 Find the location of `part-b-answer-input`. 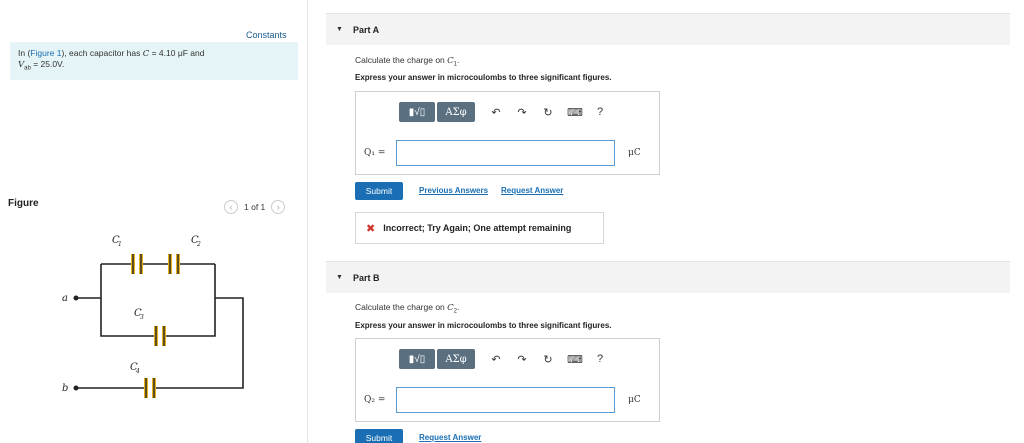

part-b-answer-input is located at coordinates (505, 400).